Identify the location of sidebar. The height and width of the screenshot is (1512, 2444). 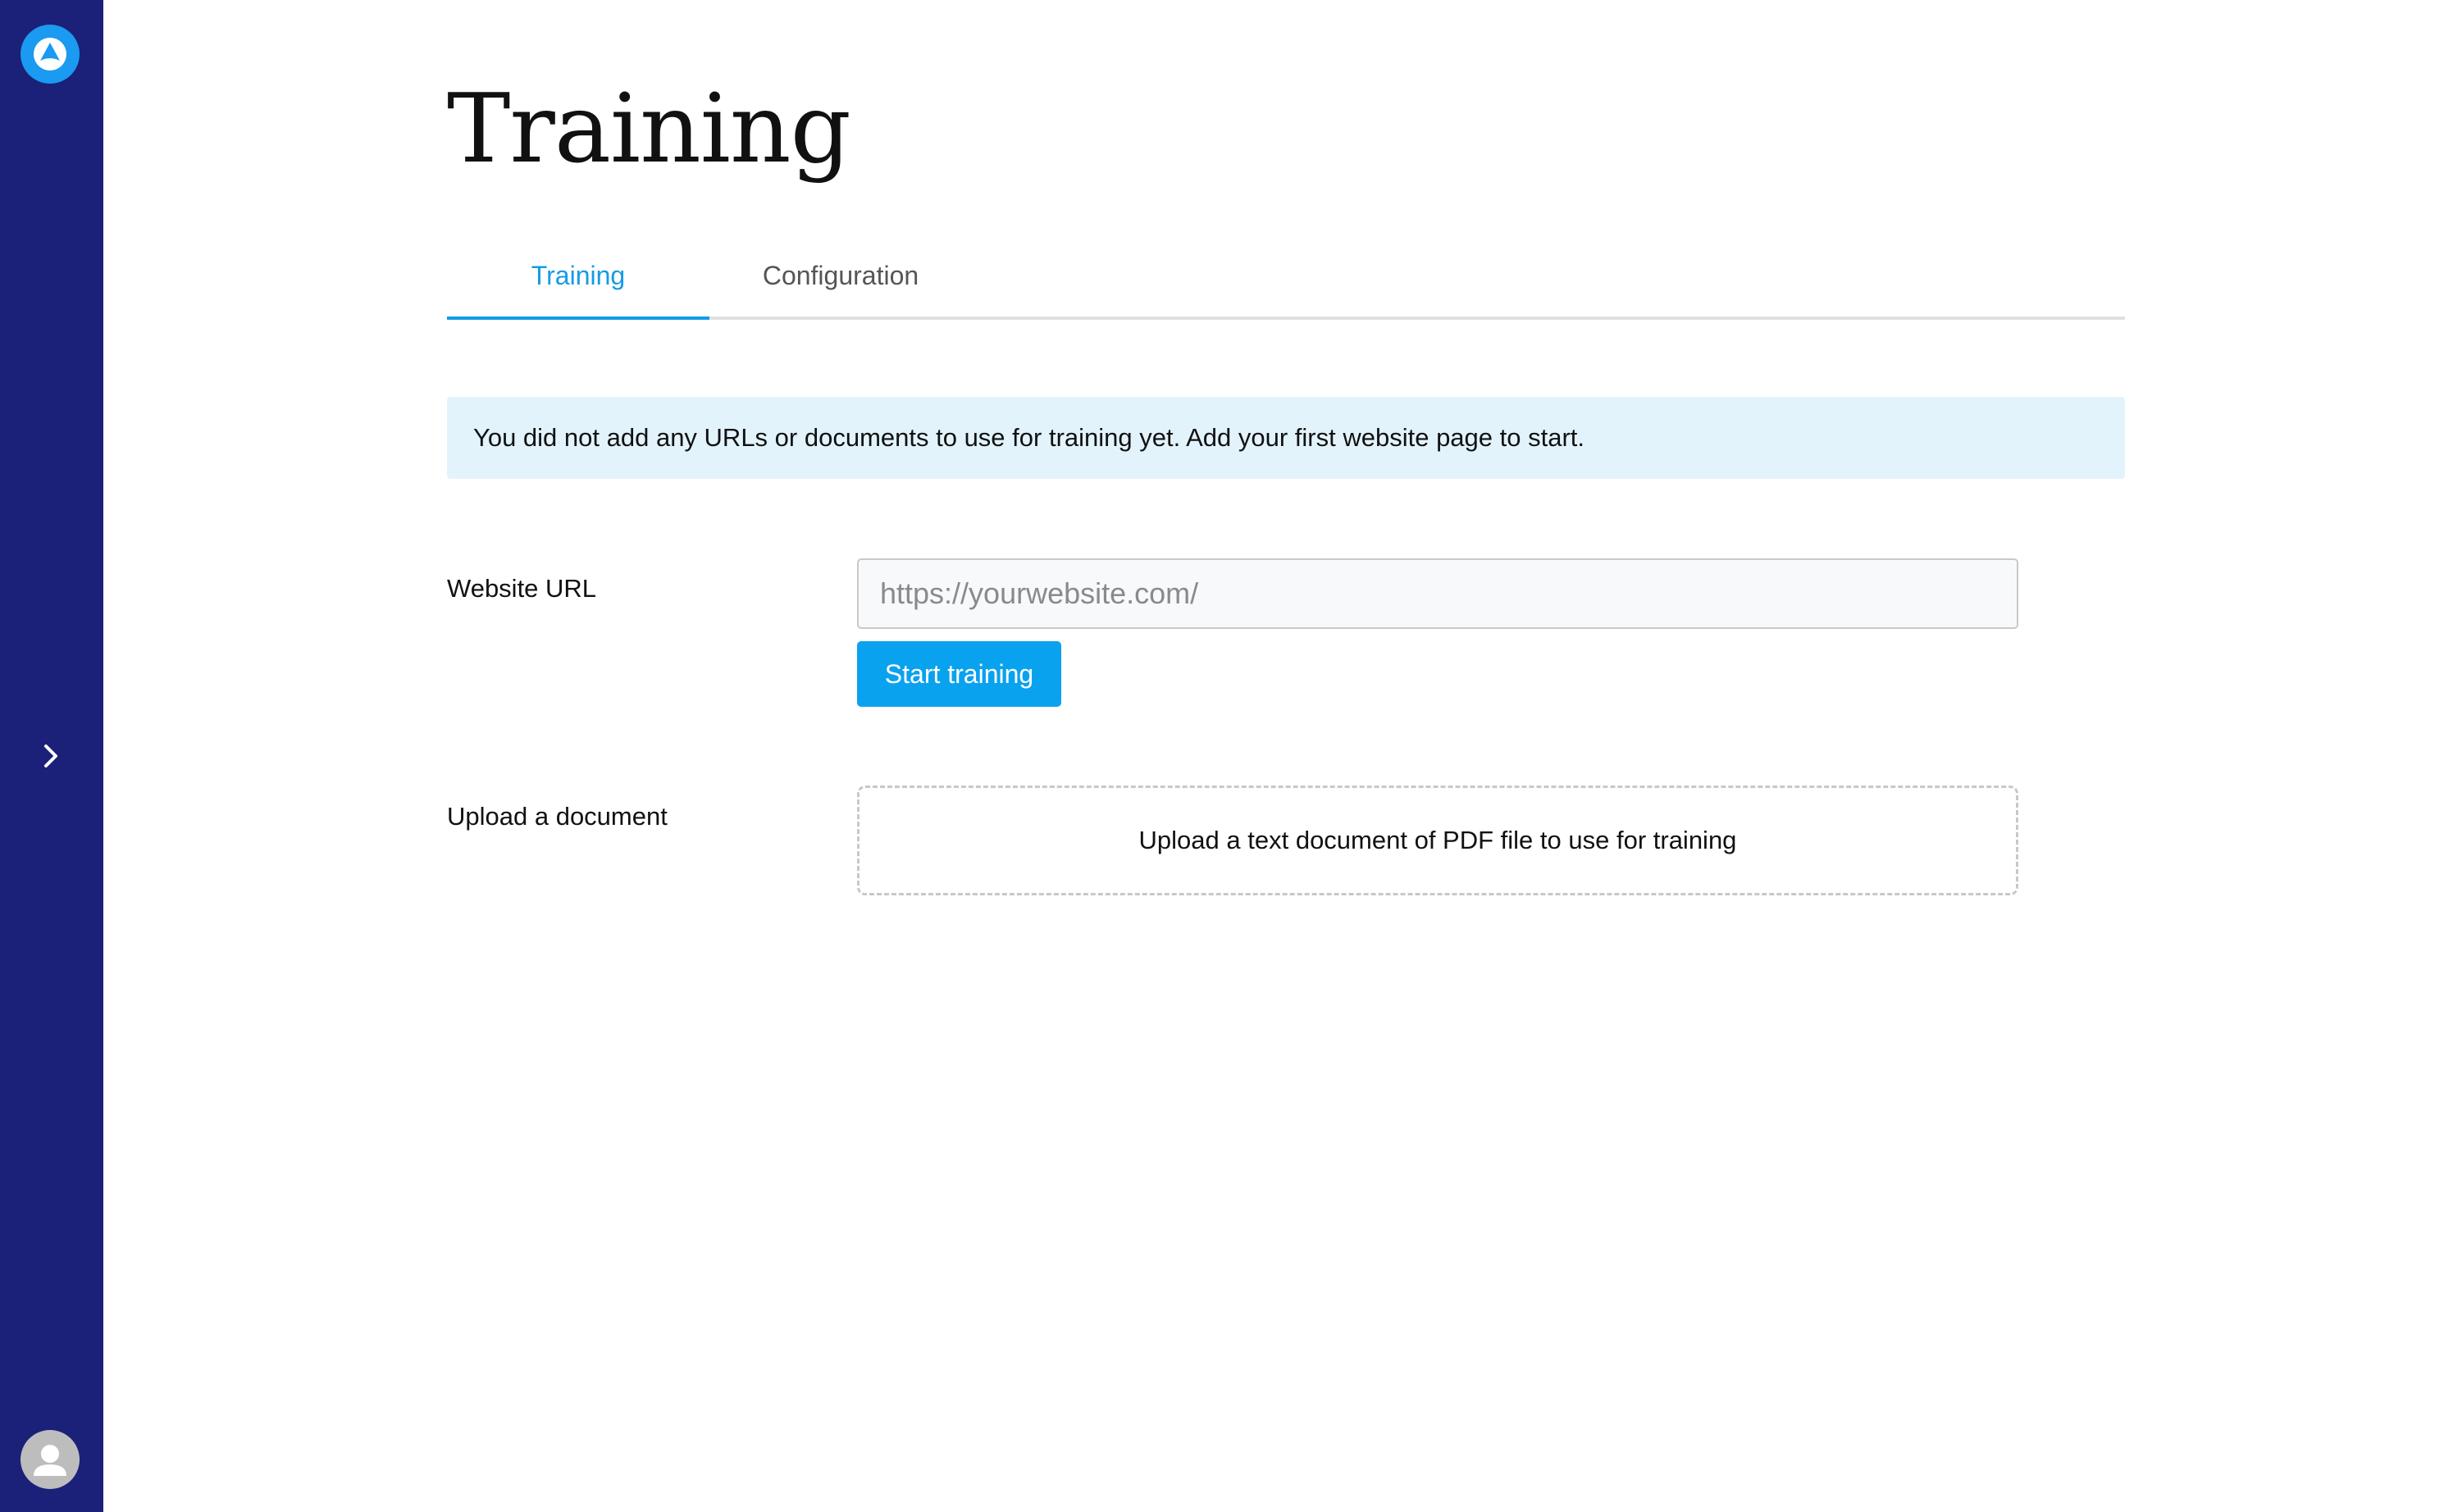
(51, 756).